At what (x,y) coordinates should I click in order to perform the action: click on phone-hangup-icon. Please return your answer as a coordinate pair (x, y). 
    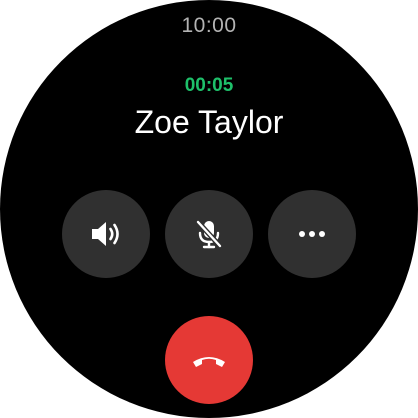
    Looking at the image, I should click on (209, 360).